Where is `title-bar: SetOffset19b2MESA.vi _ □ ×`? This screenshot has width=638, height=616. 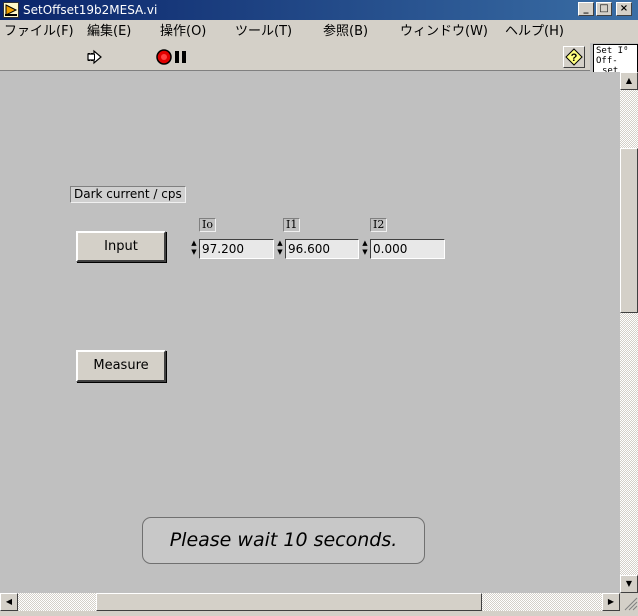
title-bar: SetOffset19b2MESA.vi _ □ × is located at coordinates (319, 10).